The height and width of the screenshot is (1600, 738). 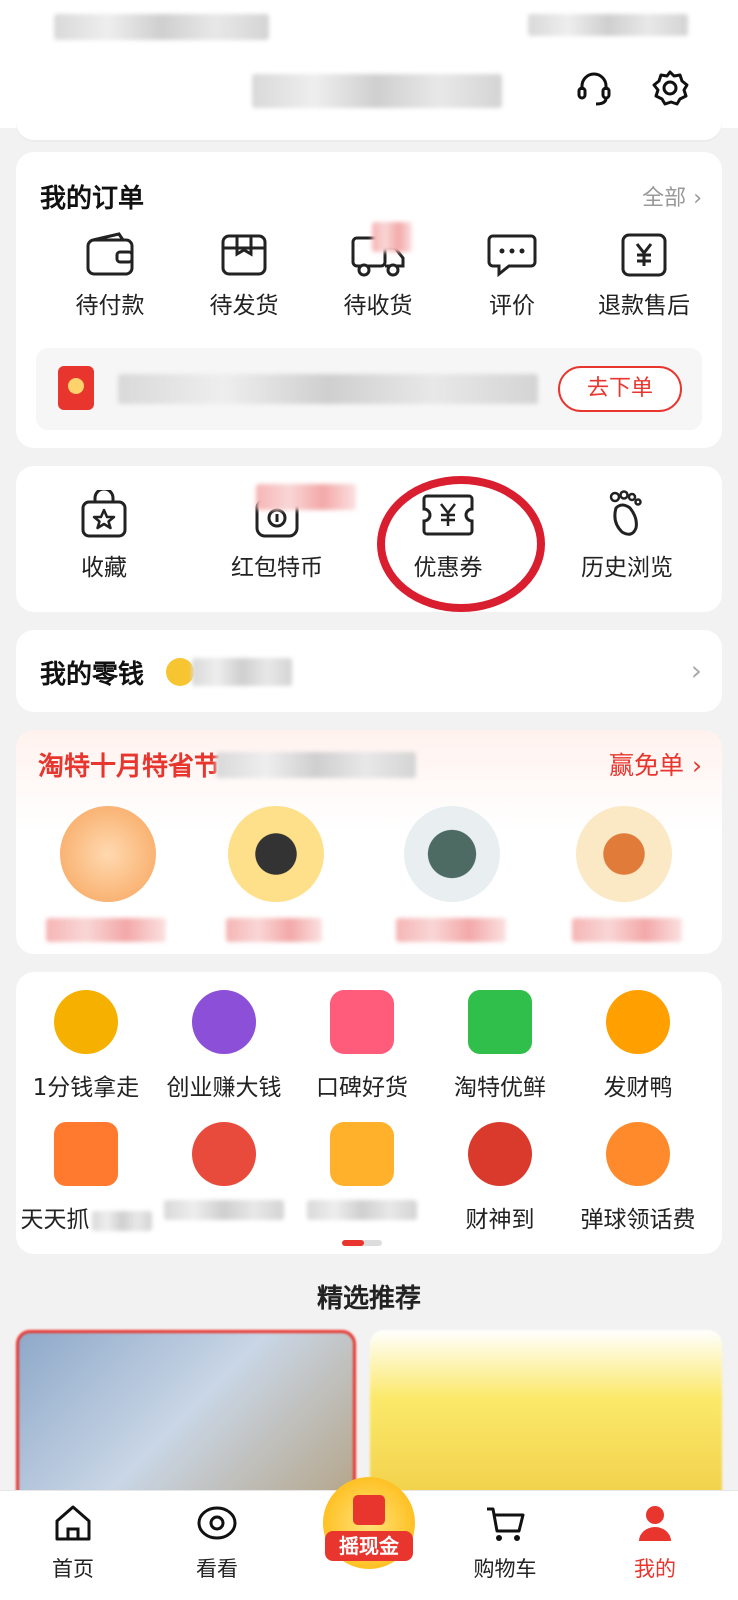 What do you see at coordinates (86, 1022) in the screenshot?
I see `coin-icon` at bounding box center [86, 1022].